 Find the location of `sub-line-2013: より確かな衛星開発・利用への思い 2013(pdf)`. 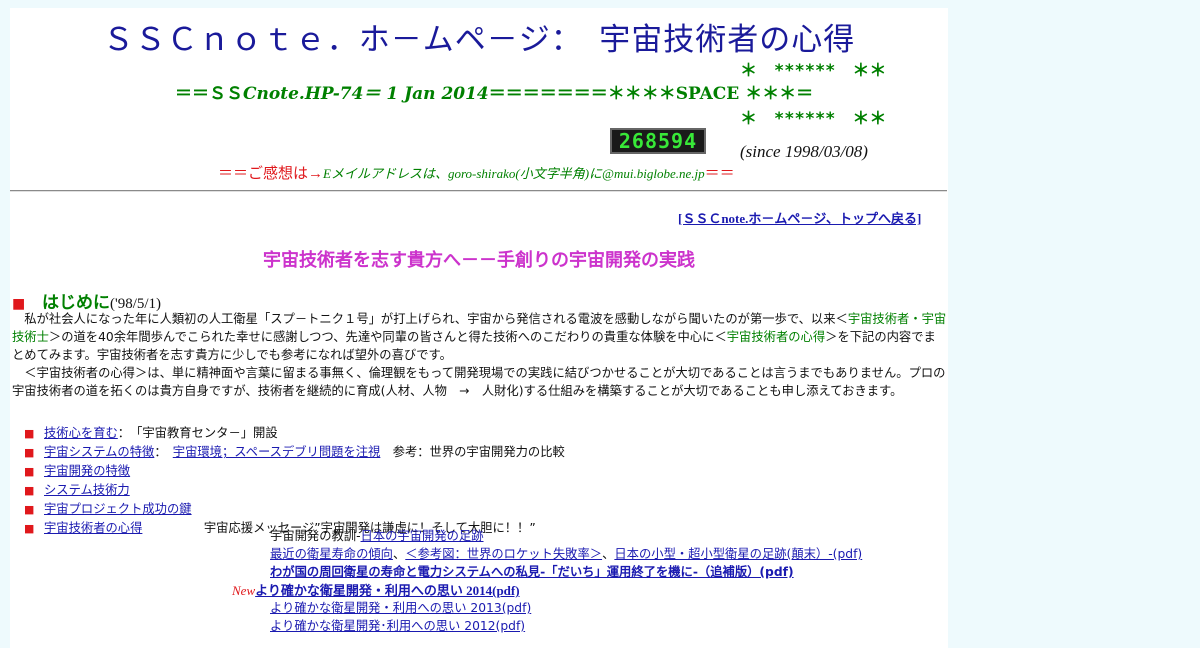

sub-line-2013: より確かな衛星開発・利用への思い 2013(pdf) is located at coordinates (400, 607).